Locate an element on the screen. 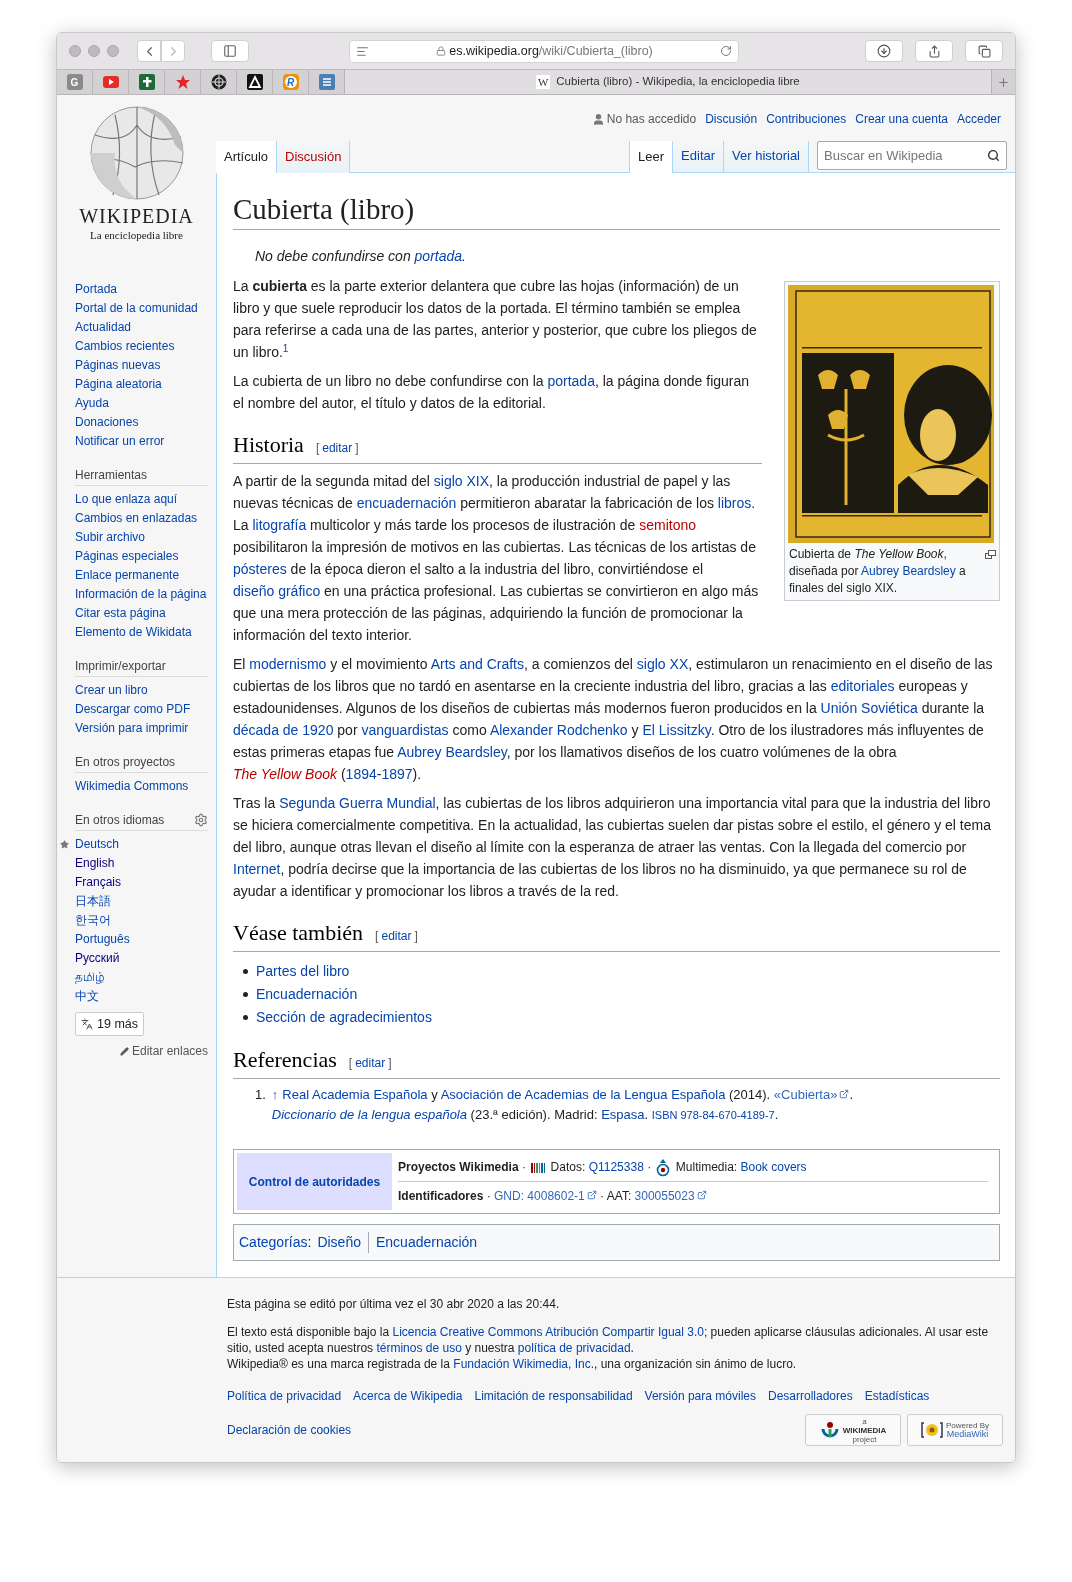 This screenshot has height=1582, width=1072. back-button is located at coordinates (149, 51).